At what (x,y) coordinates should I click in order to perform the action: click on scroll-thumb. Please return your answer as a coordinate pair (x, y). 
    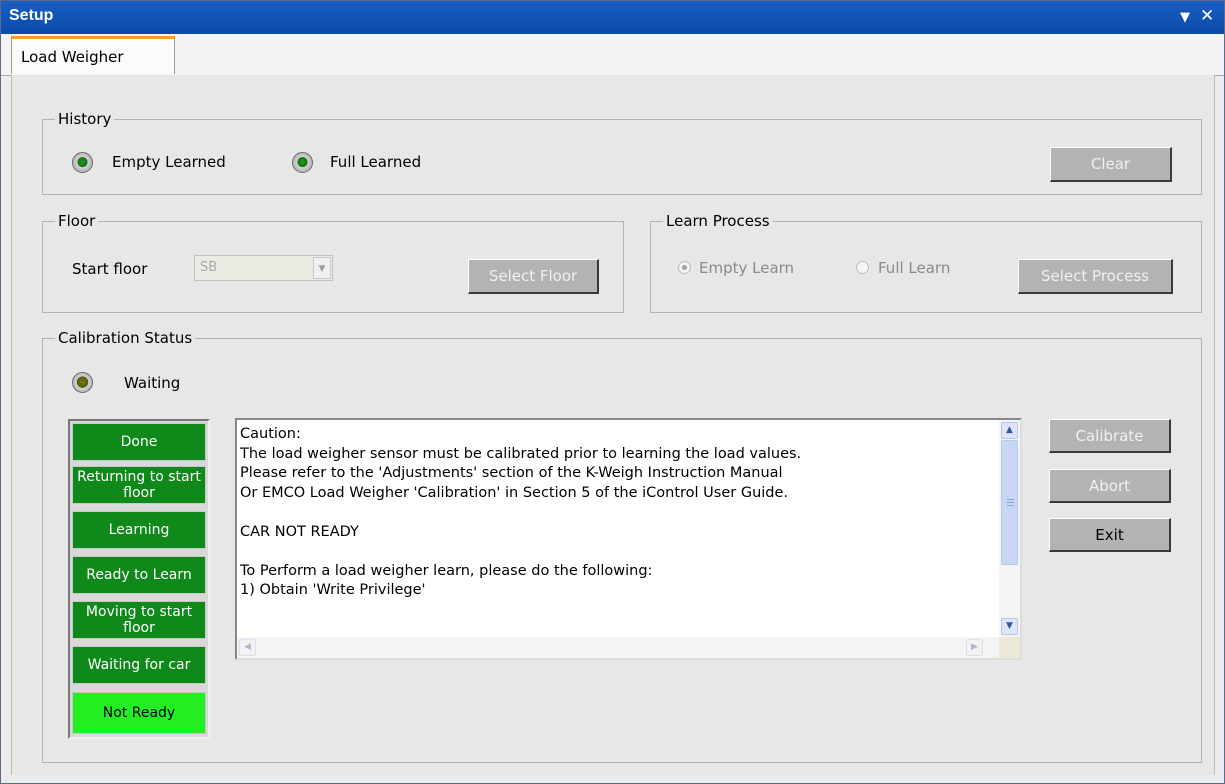
    Looking at the image, I should click on (1009, 502).